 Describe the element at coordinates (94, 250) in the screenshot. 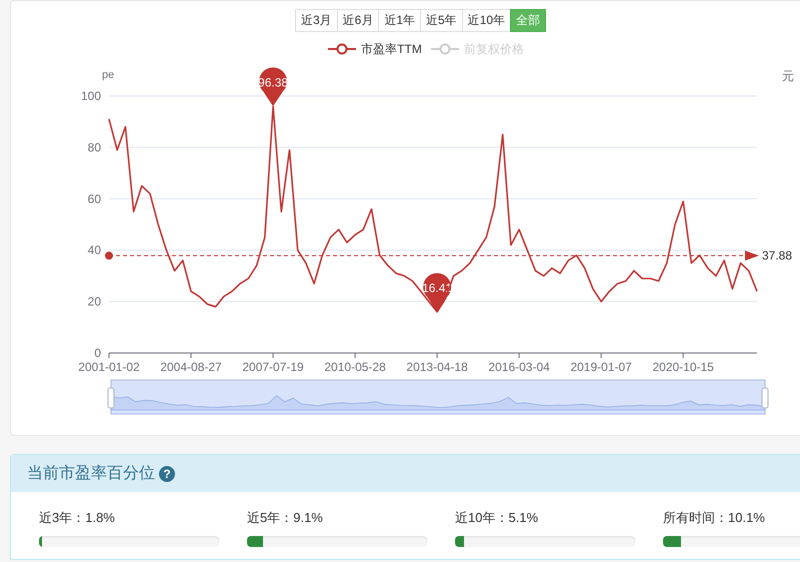

I see `y-tick-label: 40` at that location.